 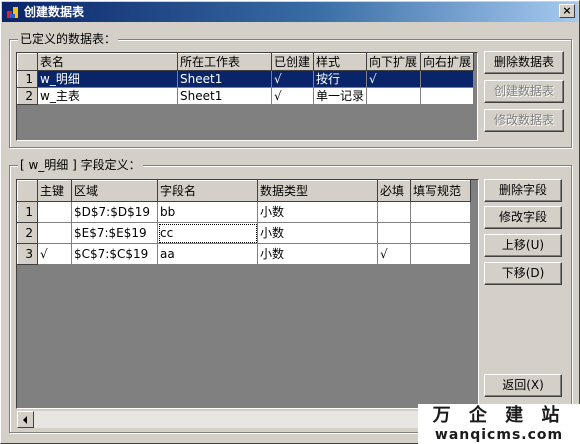 What do you see at coordinates (114, 191) in the screenshot?
I see `col-header-range: 区域` at bounding box center [114, 191].